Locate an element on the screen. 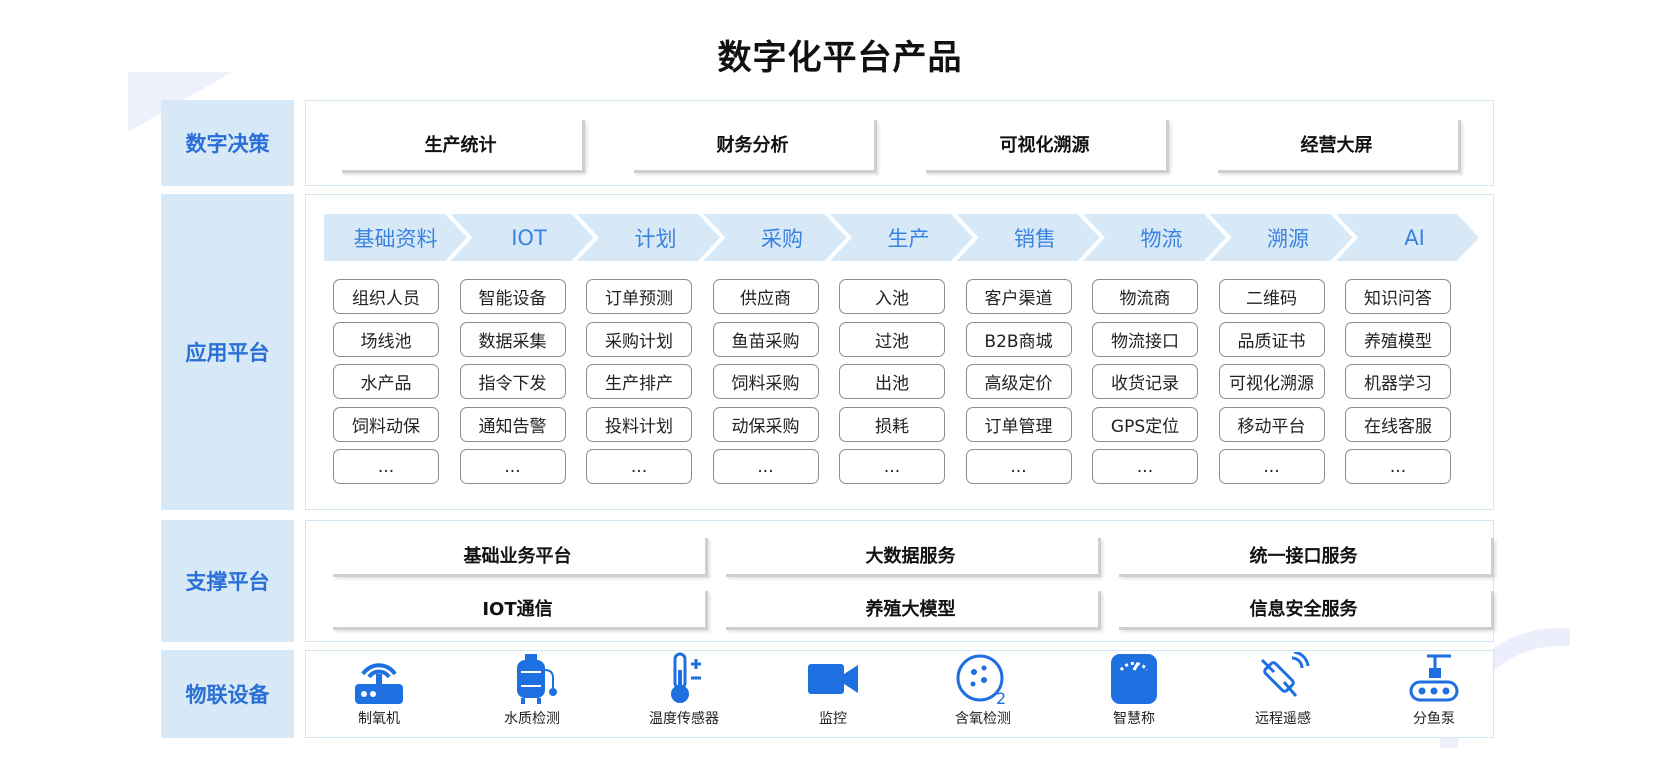 This screenshot has height=760, width=1680. device-item: 监控 is located at coordinates (833, 691).